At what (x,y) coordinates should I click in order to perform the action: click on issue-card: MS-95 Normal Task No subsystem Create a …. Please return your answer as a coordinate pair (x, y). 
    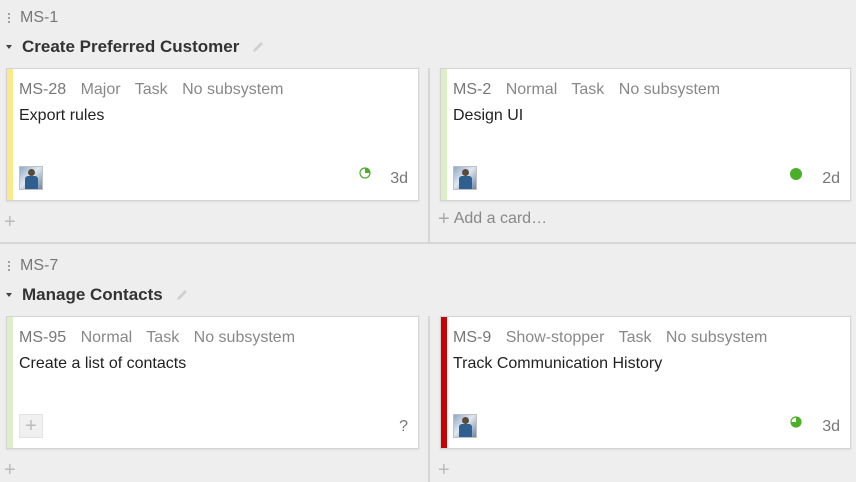
    Looking at the image, I should click on (212, 382).